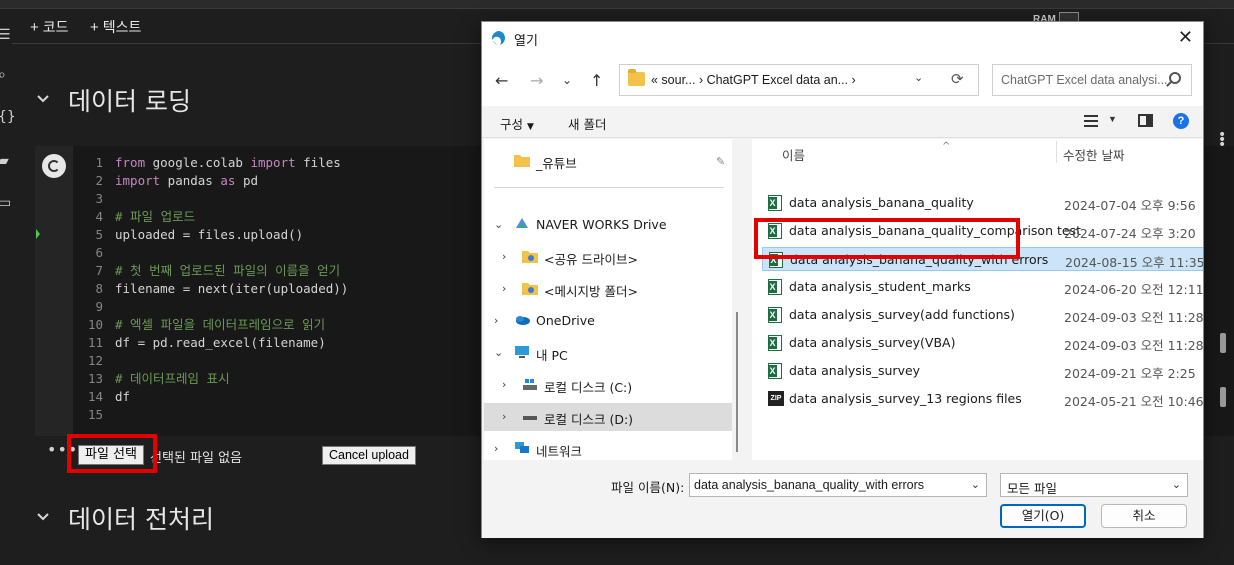  What do you see at coordinates (5, 35) in the screenshot?
I see `menu-icon: ☰` at bounding box center [5, 35].